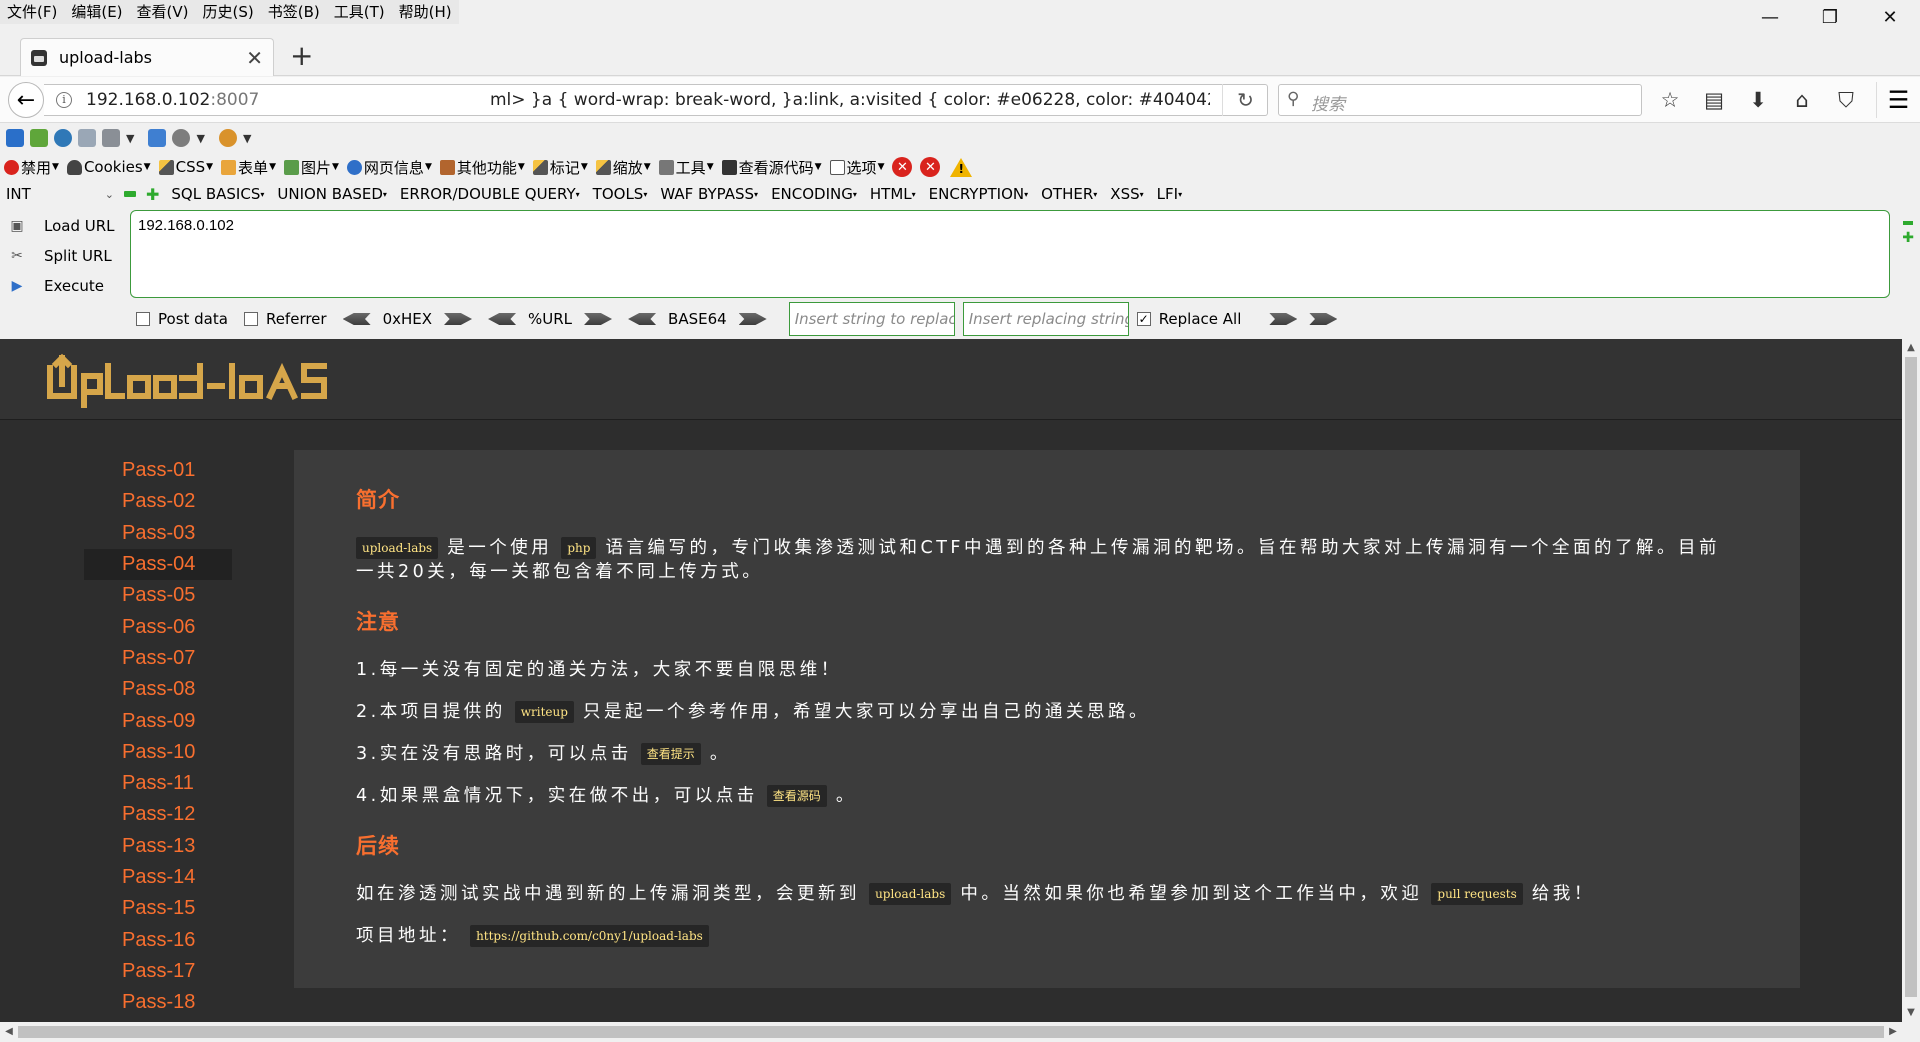 The height and width of the screenshot is (1042, 1920). What do you see at coordinates (15, 138) in the screenshot?
I see `extension-bird-icon` at bounding box center [15, 138].